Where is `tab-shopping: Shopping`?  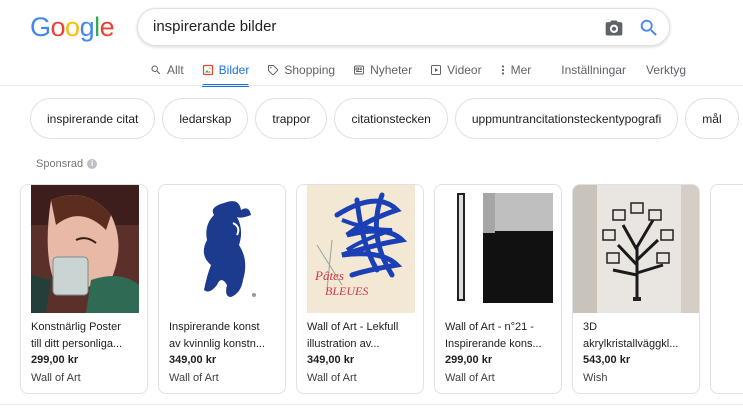
tab-shopping: Shopping is located at coordinates (301, 70).